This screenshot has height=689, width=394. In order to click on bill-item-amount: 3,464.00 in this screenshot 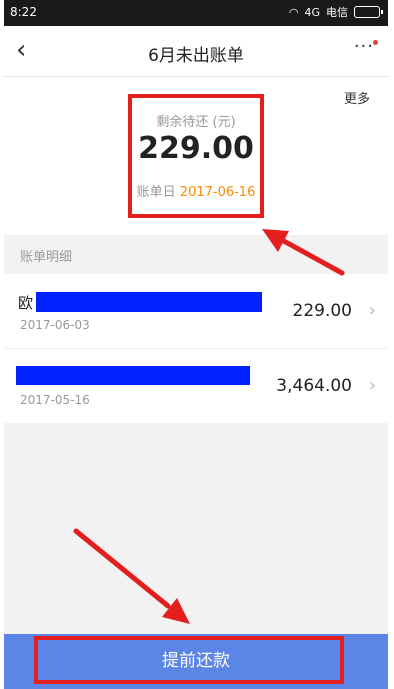, I will do `click(314, 386)`.